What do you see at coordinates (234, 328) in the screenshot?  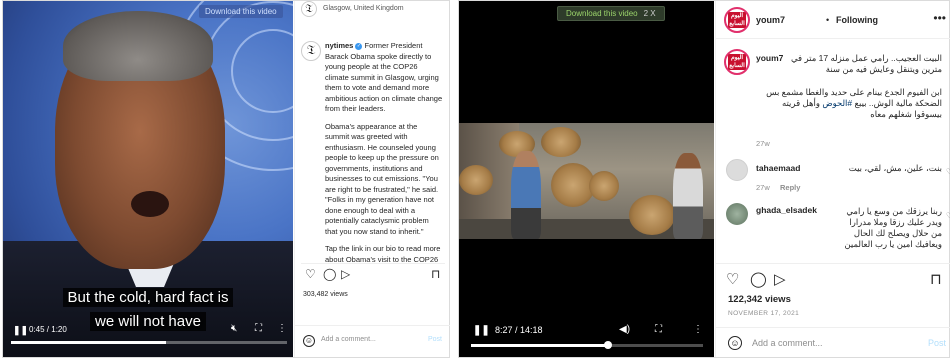 I see `mute-icon: 🔇︎` at bounding box center [234, 328].